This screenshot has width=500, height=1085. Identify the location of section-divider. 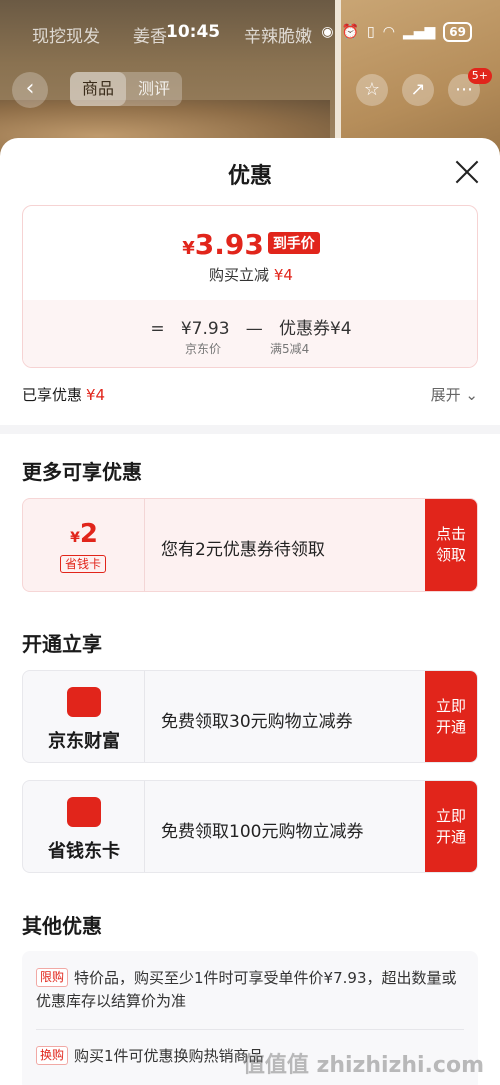
(250, 429).